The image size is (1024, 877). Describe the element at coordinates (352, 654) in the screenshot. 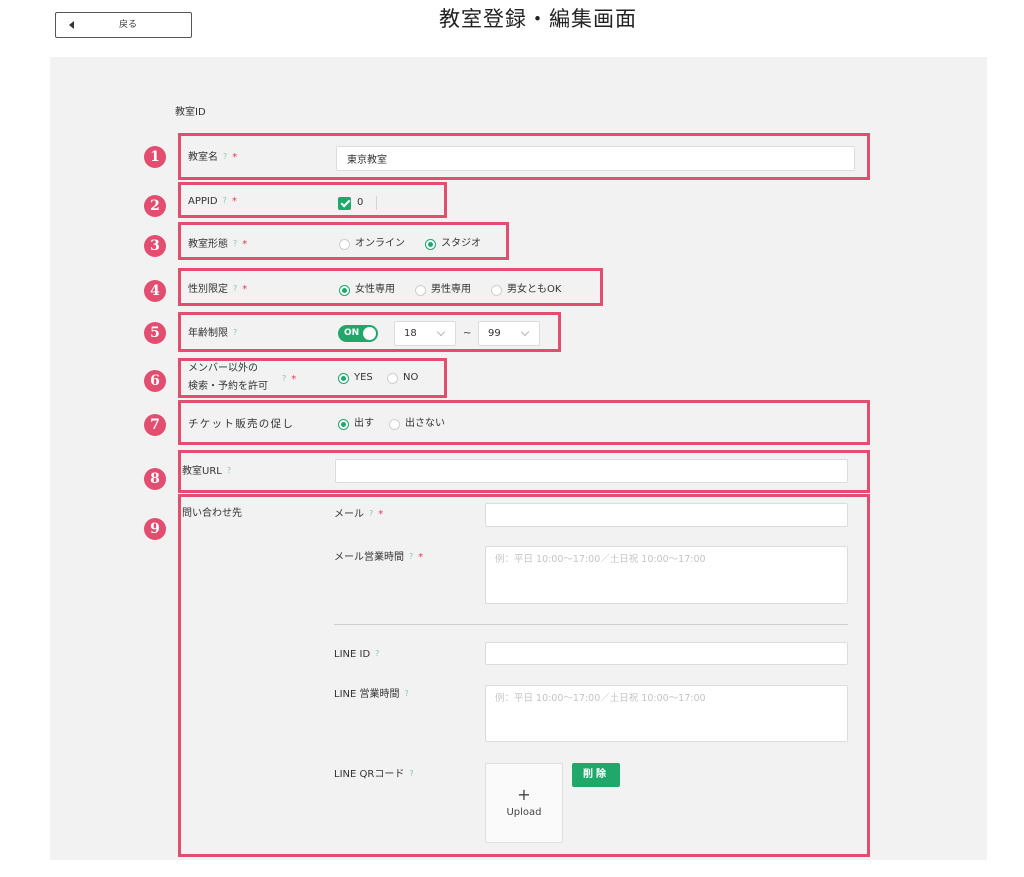

I see `contact-line-id-label-text: LINE ID` at that location.